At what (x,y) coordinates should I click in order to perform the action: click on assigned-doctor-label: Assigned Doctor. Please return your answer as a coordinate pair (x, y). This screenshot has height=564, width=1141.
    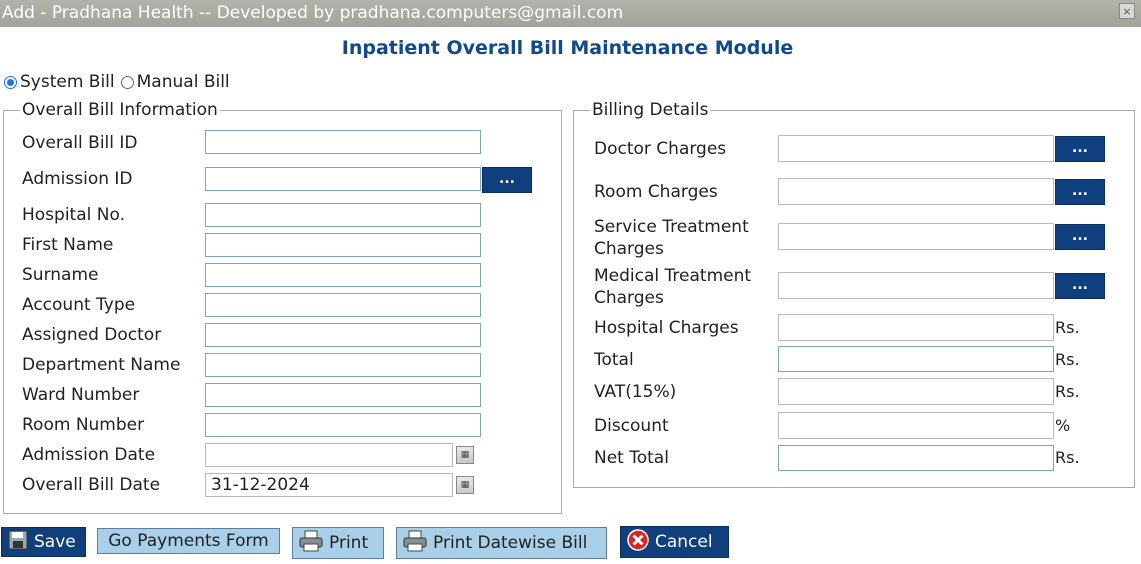
    Looking at the image, I should click on (92, 335).